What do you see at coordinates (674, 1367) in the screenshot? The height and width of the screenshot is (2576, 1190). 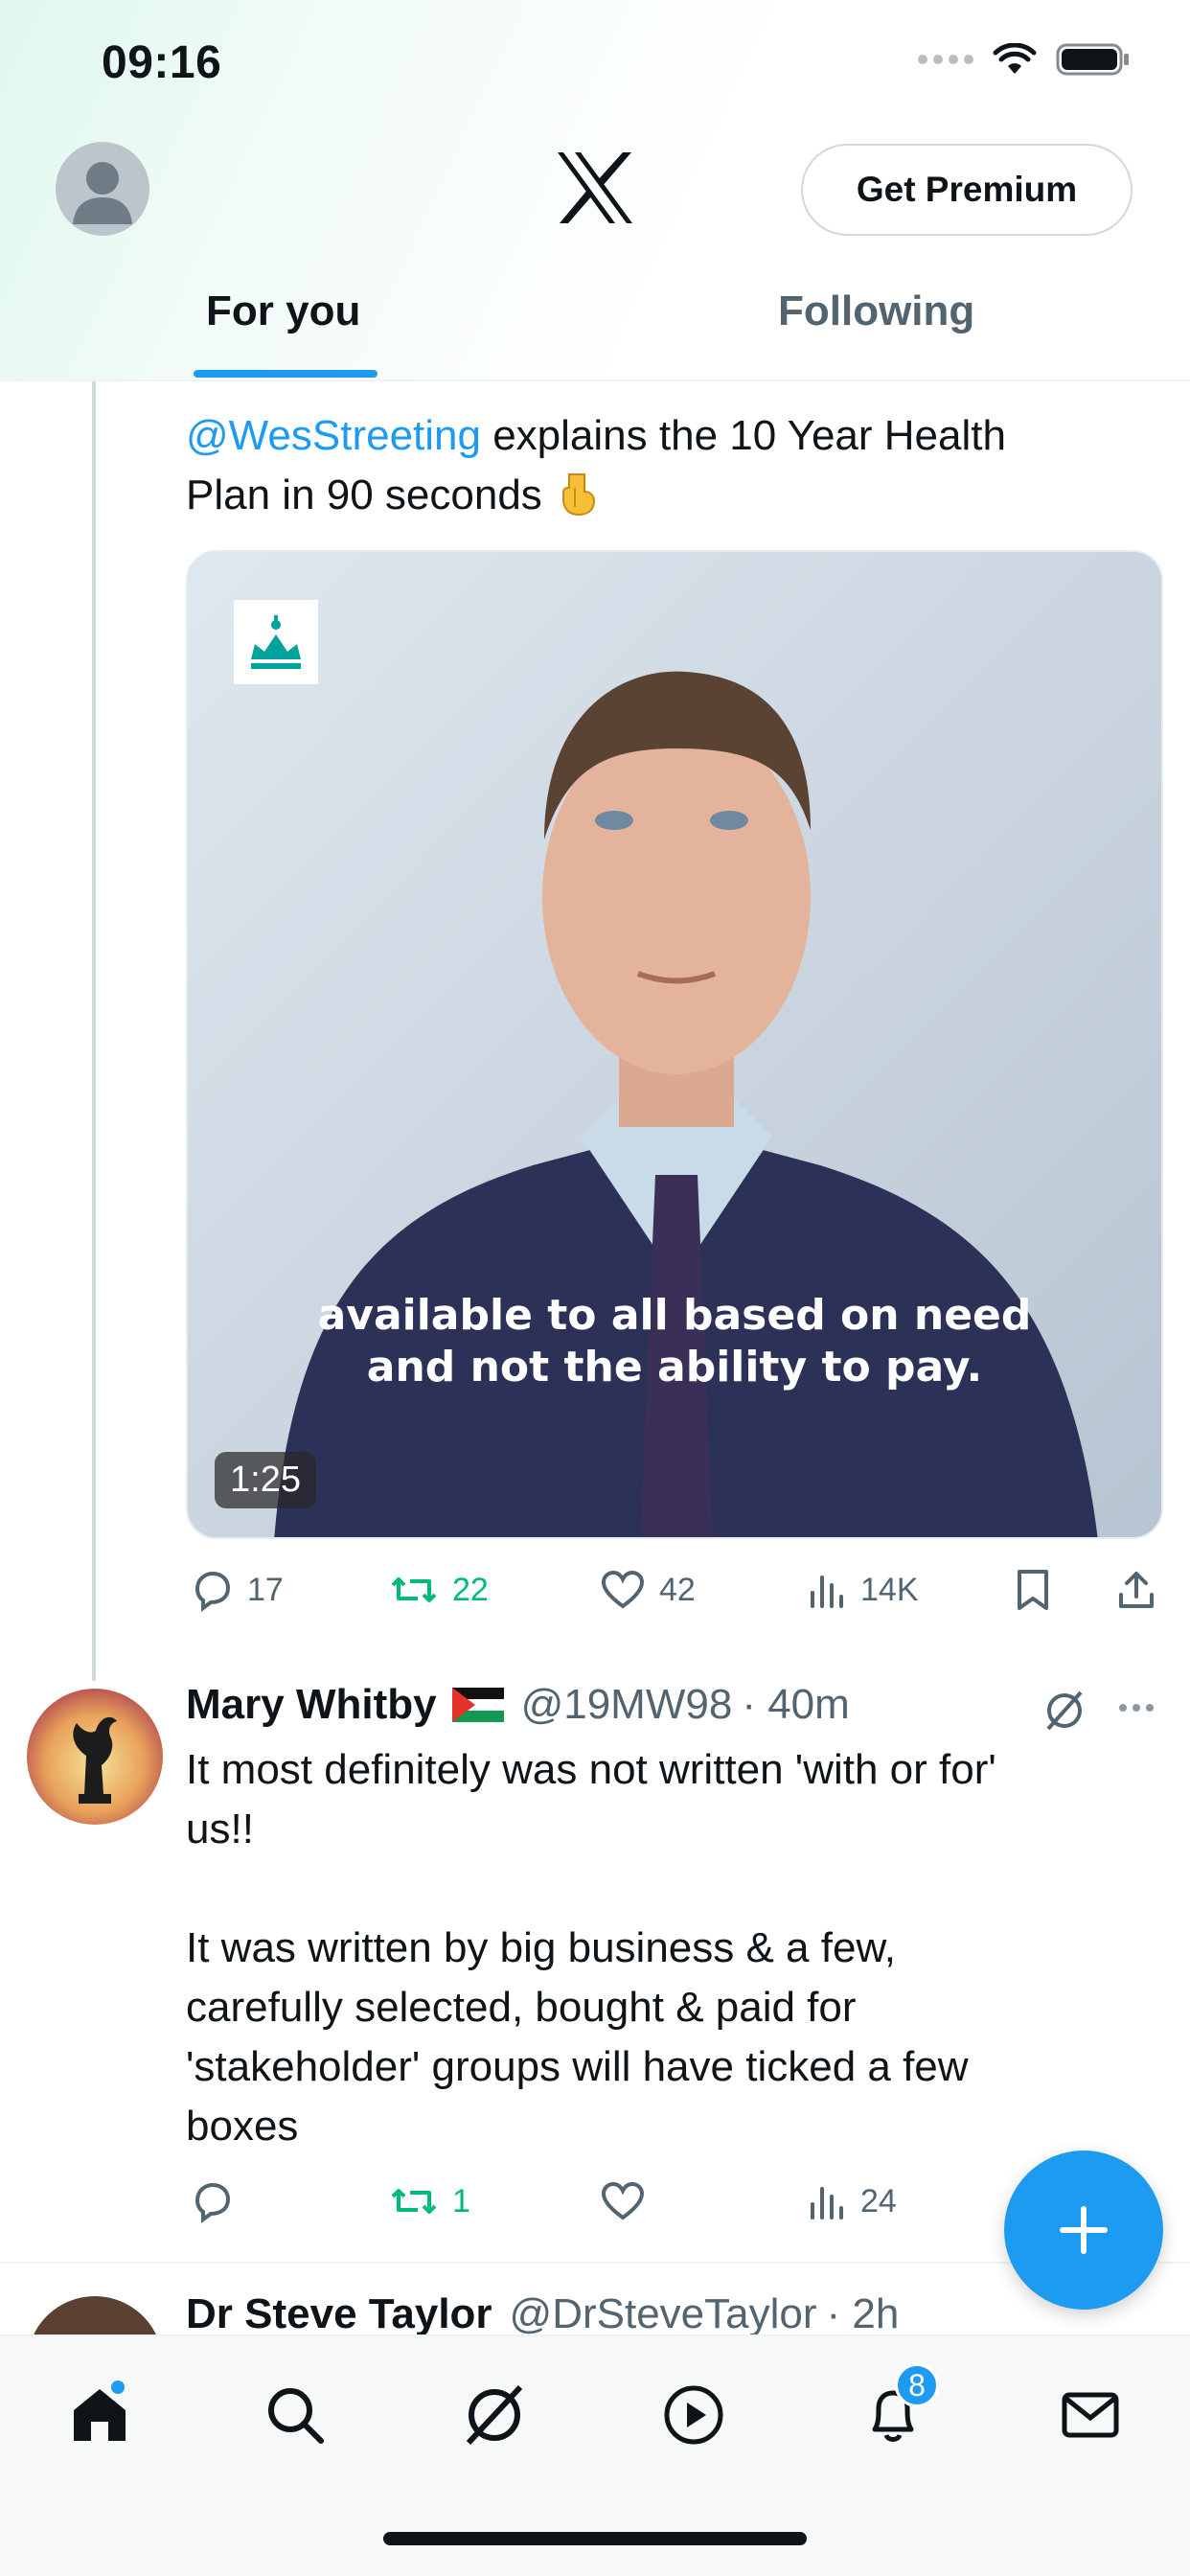 I see `caption-line: and not the ability to pay.` at bounding box center [674, 1367].